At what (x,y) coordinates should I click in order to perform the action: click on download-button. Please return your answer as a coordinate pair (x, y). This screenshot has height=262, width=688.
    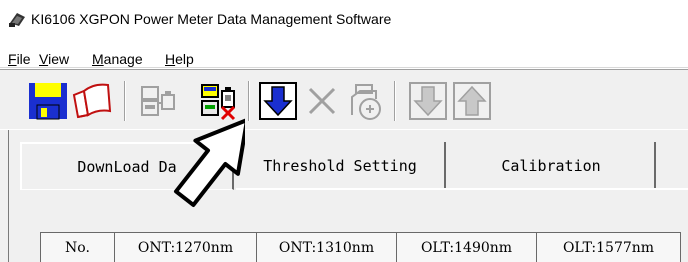
    Looking at the image, I should click on (278, 101).